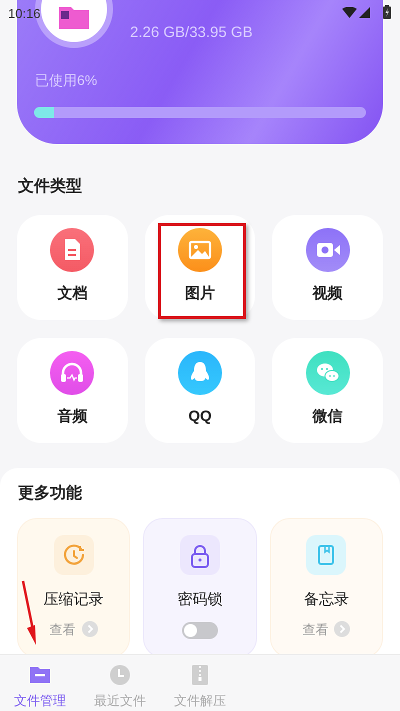  What do you see at coordinates (66, 80) in the screenshot?
I see `storage-used-label: 已使用6%` at bounding box center [66, 80].